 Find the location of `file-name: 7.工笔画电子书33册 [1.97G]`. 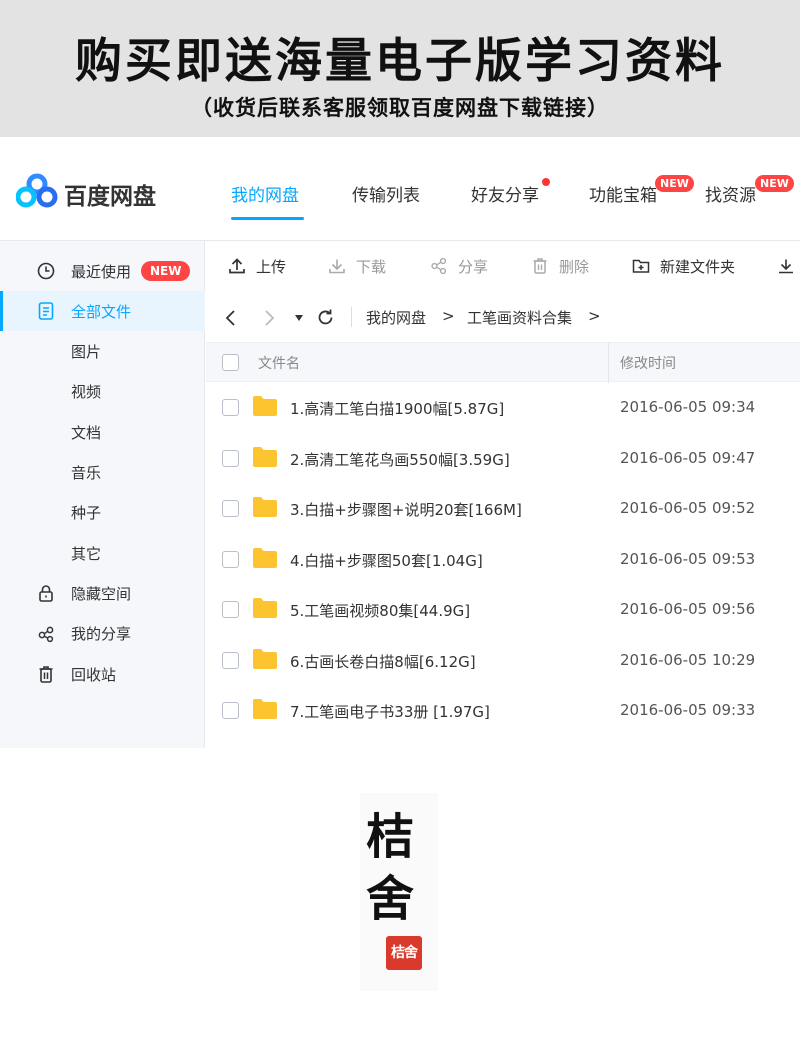

file-name: 7.工笔画电子书33册 [1.97G] is located at coordinates (390, 711).